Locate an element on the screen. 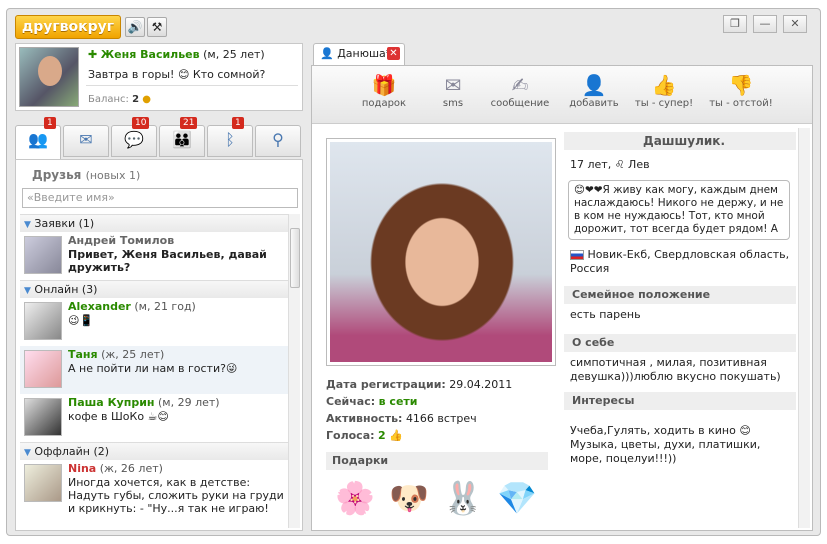 The width and height of the screenshot is (827, 544). about-header: О себе is located at coordinates (680, 343).